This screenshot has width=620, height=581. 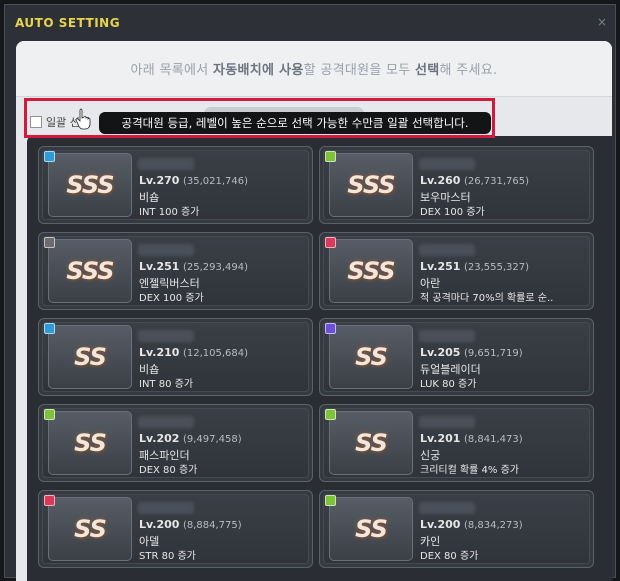 What do you see at coordinates (493, 525) in the screenshot?
I see `exp: (8,834,273)` at bounding box center [493, 525].